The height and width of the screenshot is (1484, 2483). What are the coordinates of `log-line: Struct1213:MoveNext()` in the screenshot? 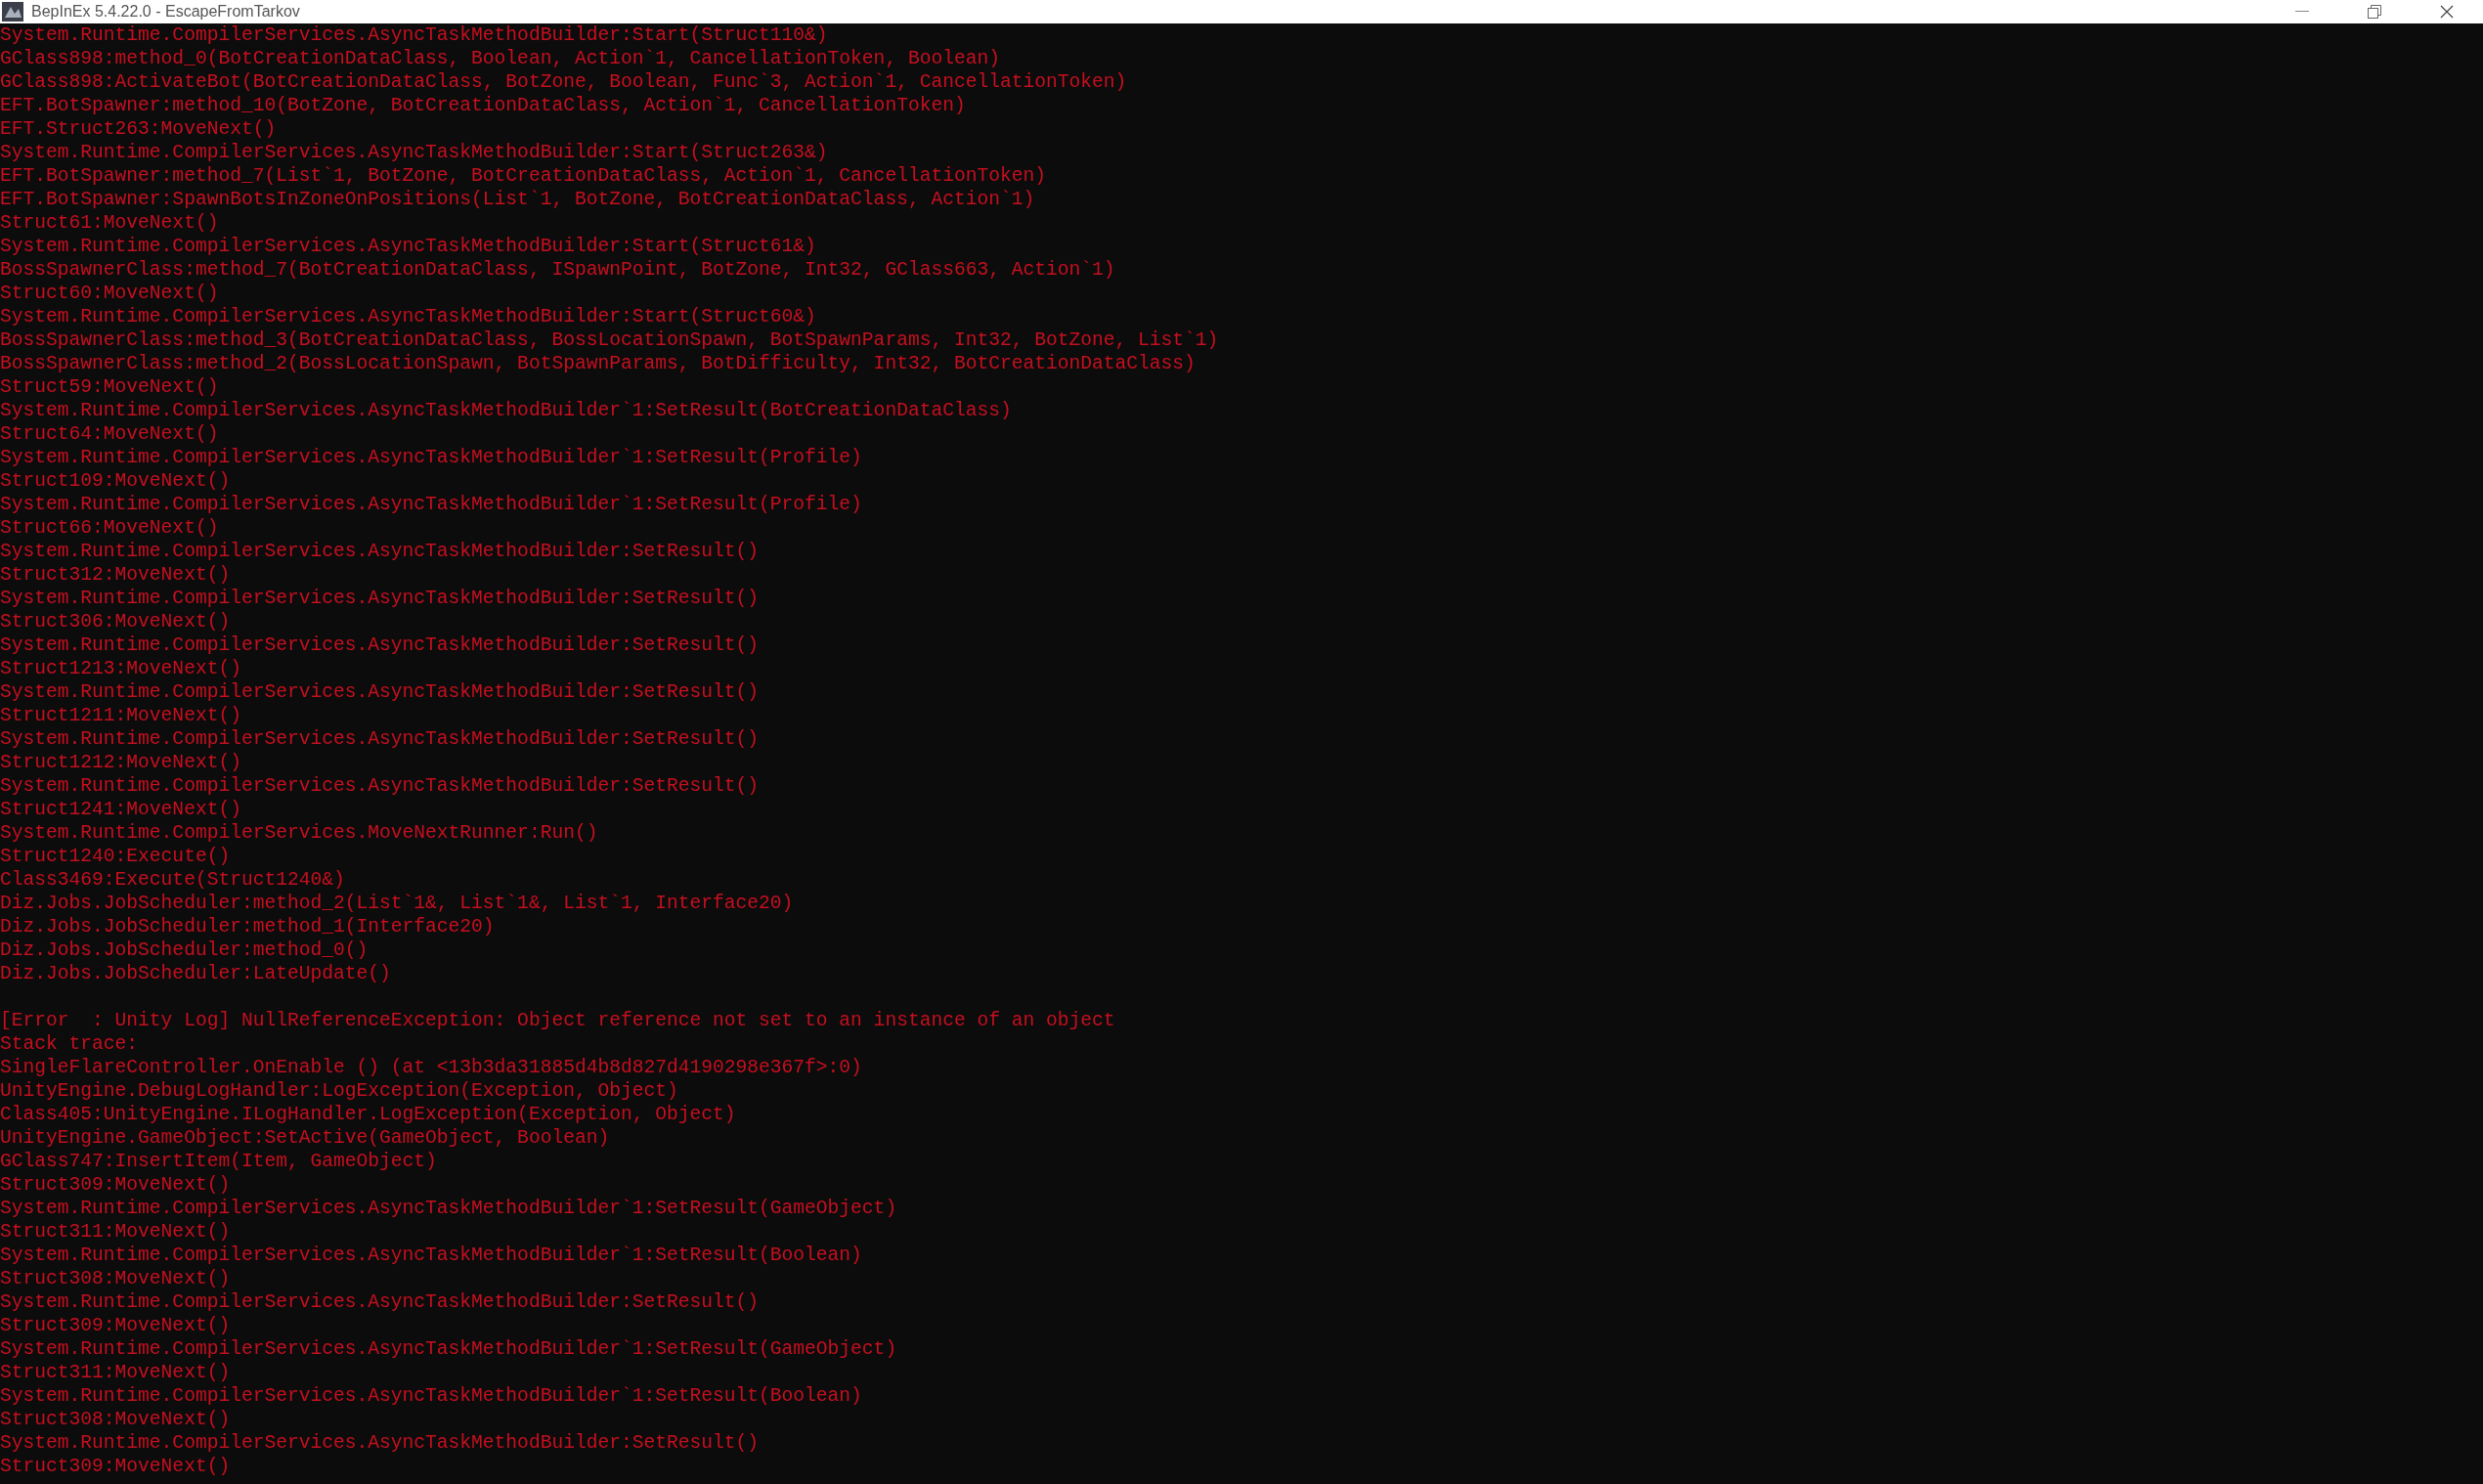 It's located at (121, 668).